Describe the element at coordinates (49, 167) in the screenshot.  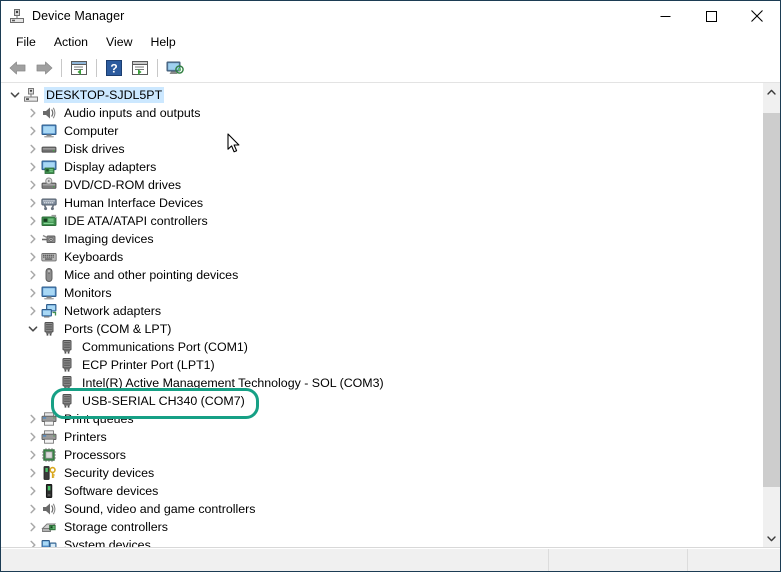
I see `display-adapter-icon` at that location.